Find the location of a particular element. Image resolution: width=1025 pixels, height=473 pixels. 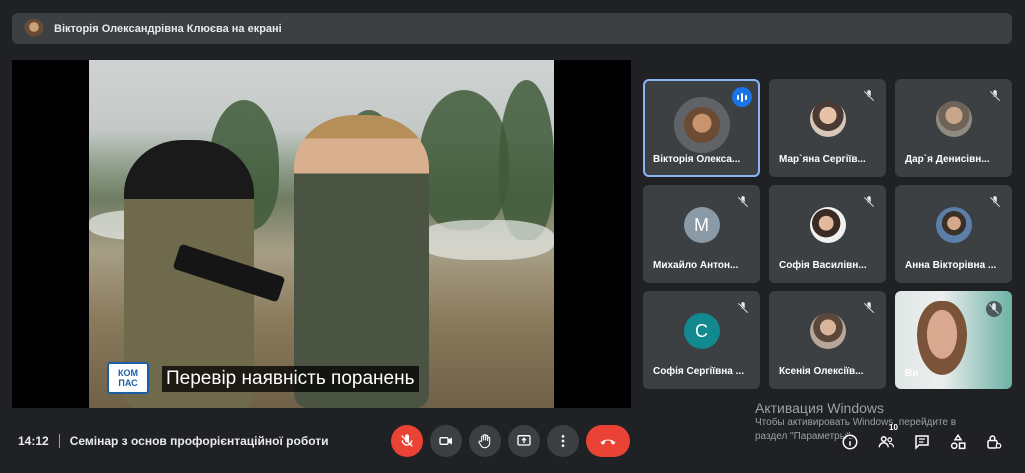

presenter-avatar is located at coordinates (34, 28).